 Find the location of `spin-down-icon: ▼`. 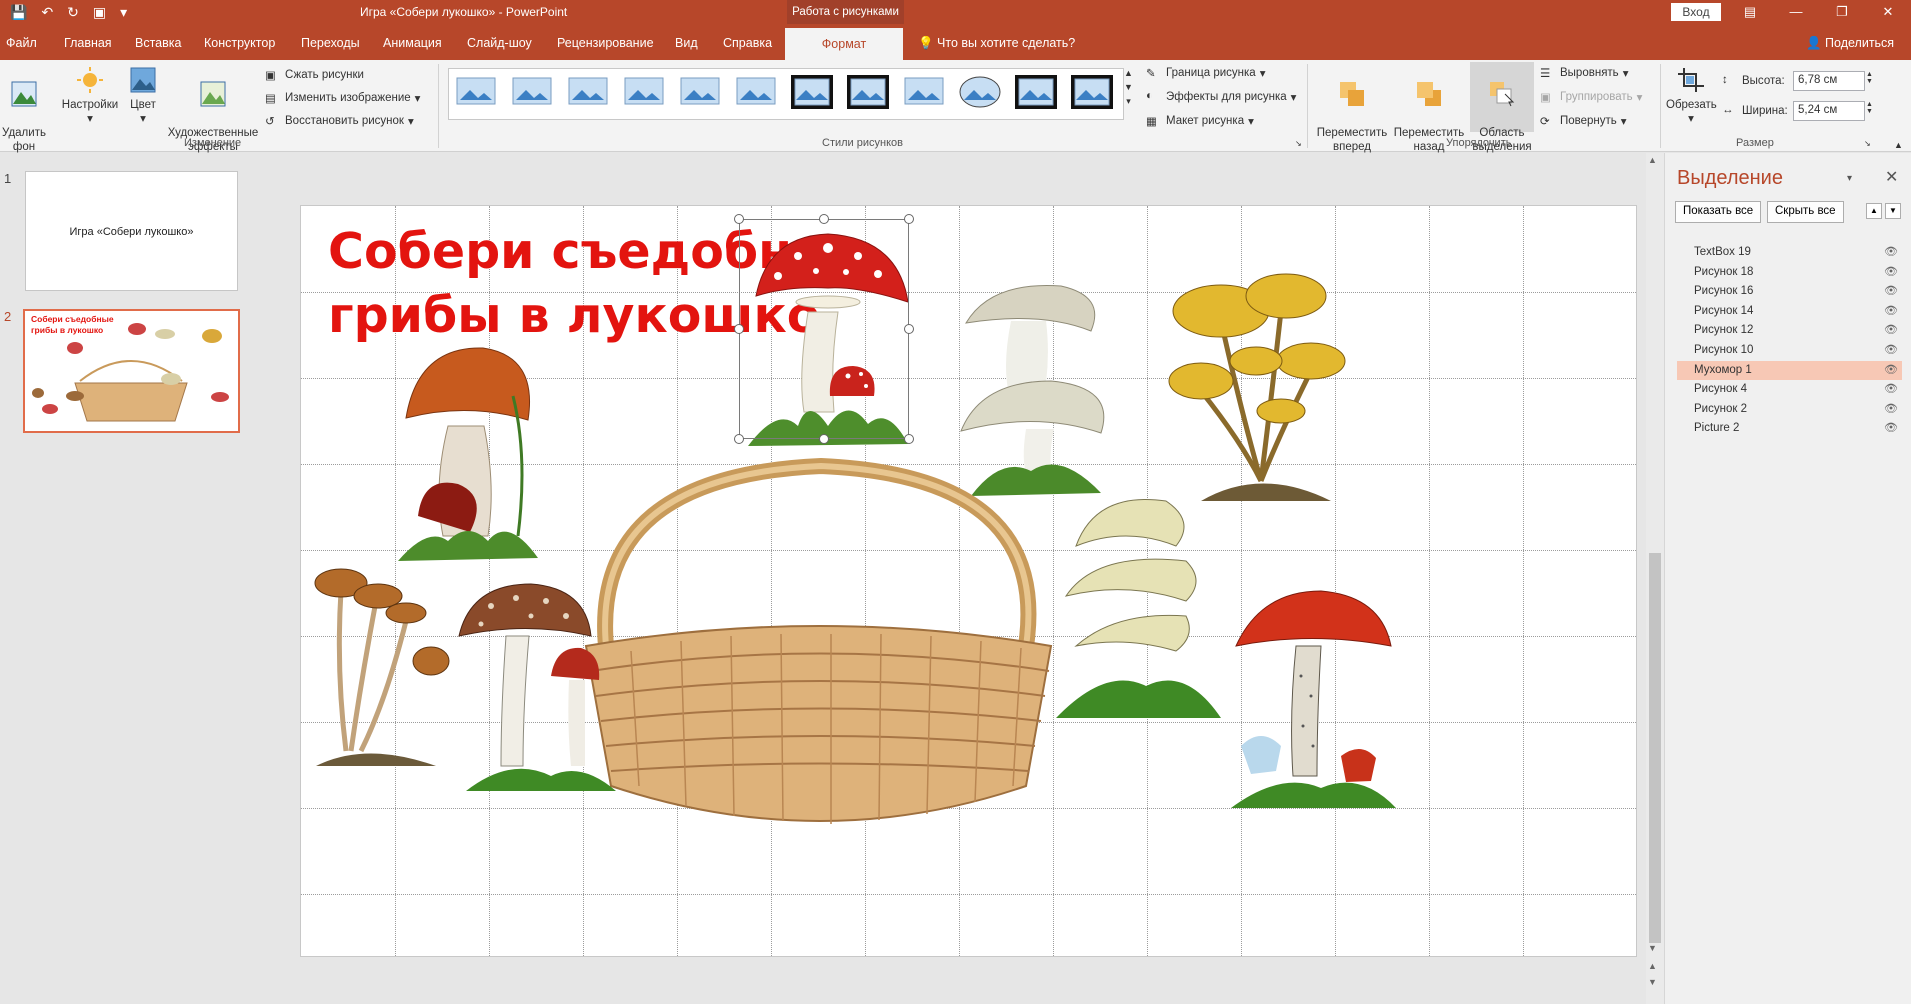

spin-down-icon: ▼ is located at coordinates (1869, 111).